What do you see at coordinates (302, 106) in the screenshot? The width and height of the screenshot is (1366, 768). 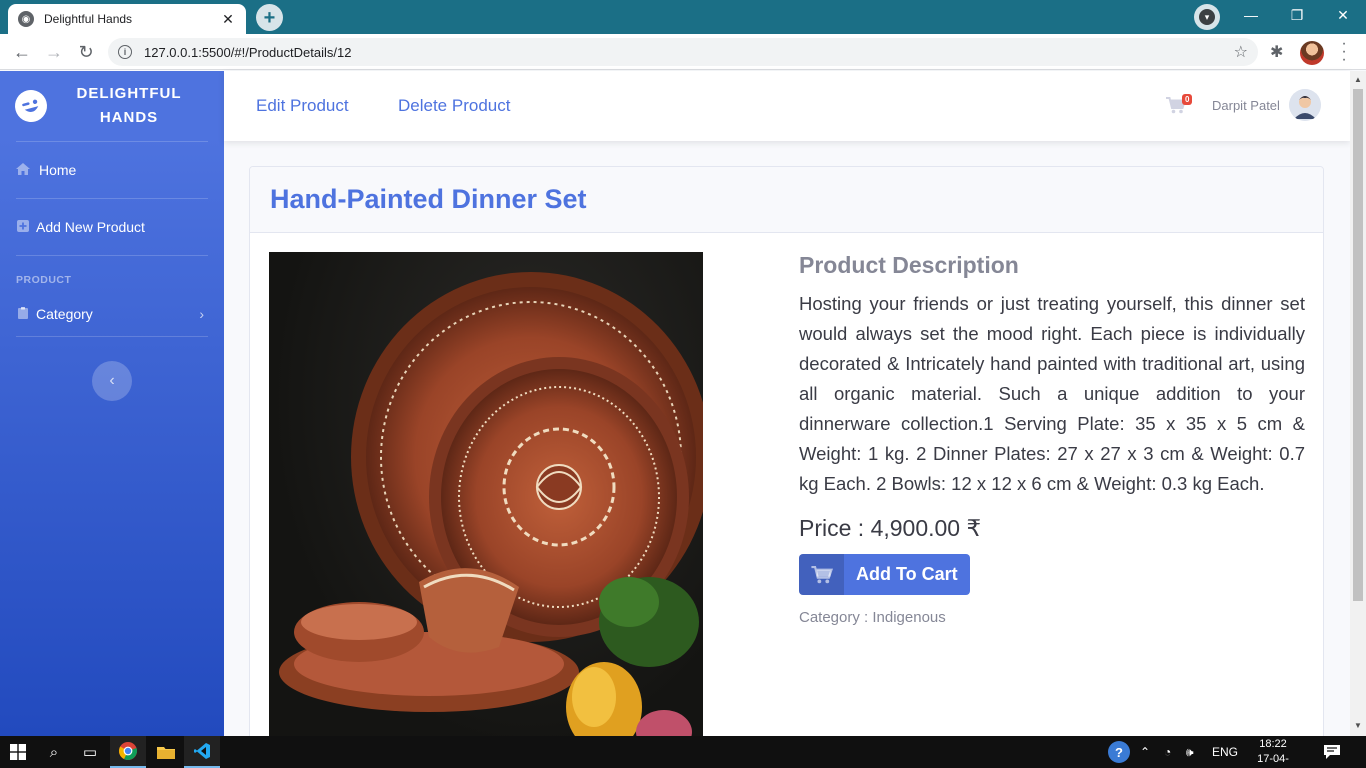 I see `edit-product-link: Edit Product` at bounding box center [302, 106].